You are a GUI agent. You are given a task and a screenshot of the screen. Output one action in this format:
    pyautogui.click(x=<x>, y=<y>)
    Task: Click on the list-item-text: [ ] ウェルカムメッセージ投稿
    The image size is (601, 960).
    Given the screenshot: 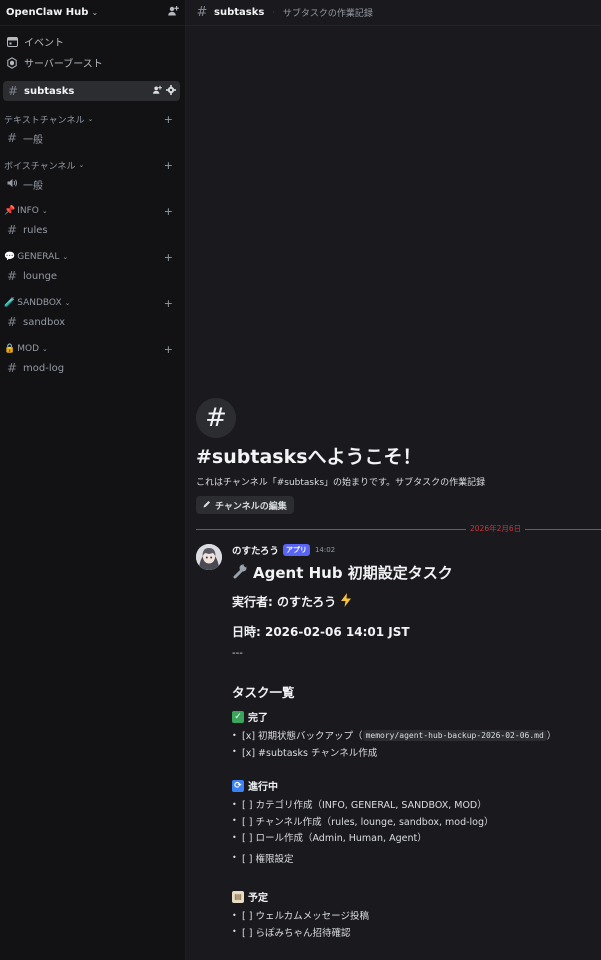 What is the action you would take?
    pyautogui.click(x=305, y=917)
    